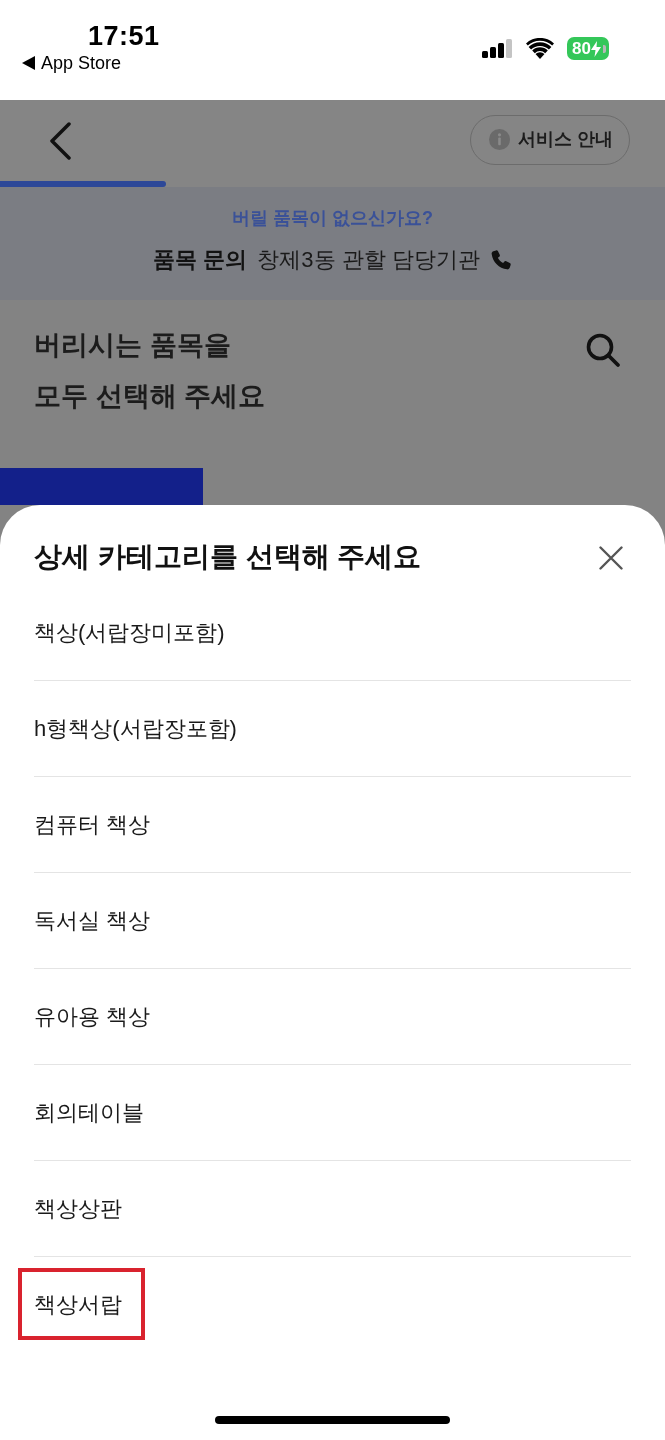 The height and width of the screenshot is (1440, 665). What do you see at coordinates (332, 729) in the screenshot?
I see `category-option: h형책상(서랍장포함)` at bounding box center [332, 729].